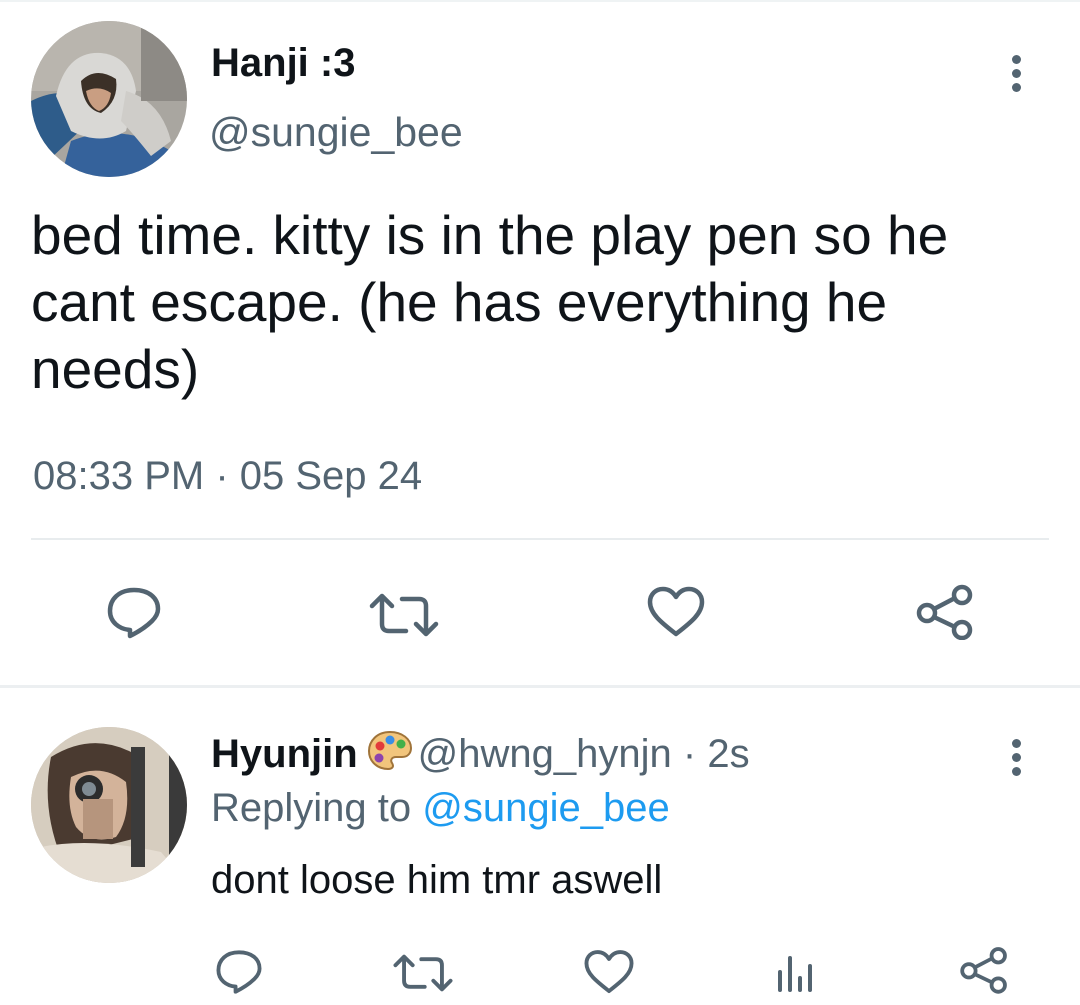 The image size is (1080, 1005). What do you see at coordinates (336, 132) in the screenshot?
I see `author-handle: @sungie_bee` at bounding box center [336, 132].